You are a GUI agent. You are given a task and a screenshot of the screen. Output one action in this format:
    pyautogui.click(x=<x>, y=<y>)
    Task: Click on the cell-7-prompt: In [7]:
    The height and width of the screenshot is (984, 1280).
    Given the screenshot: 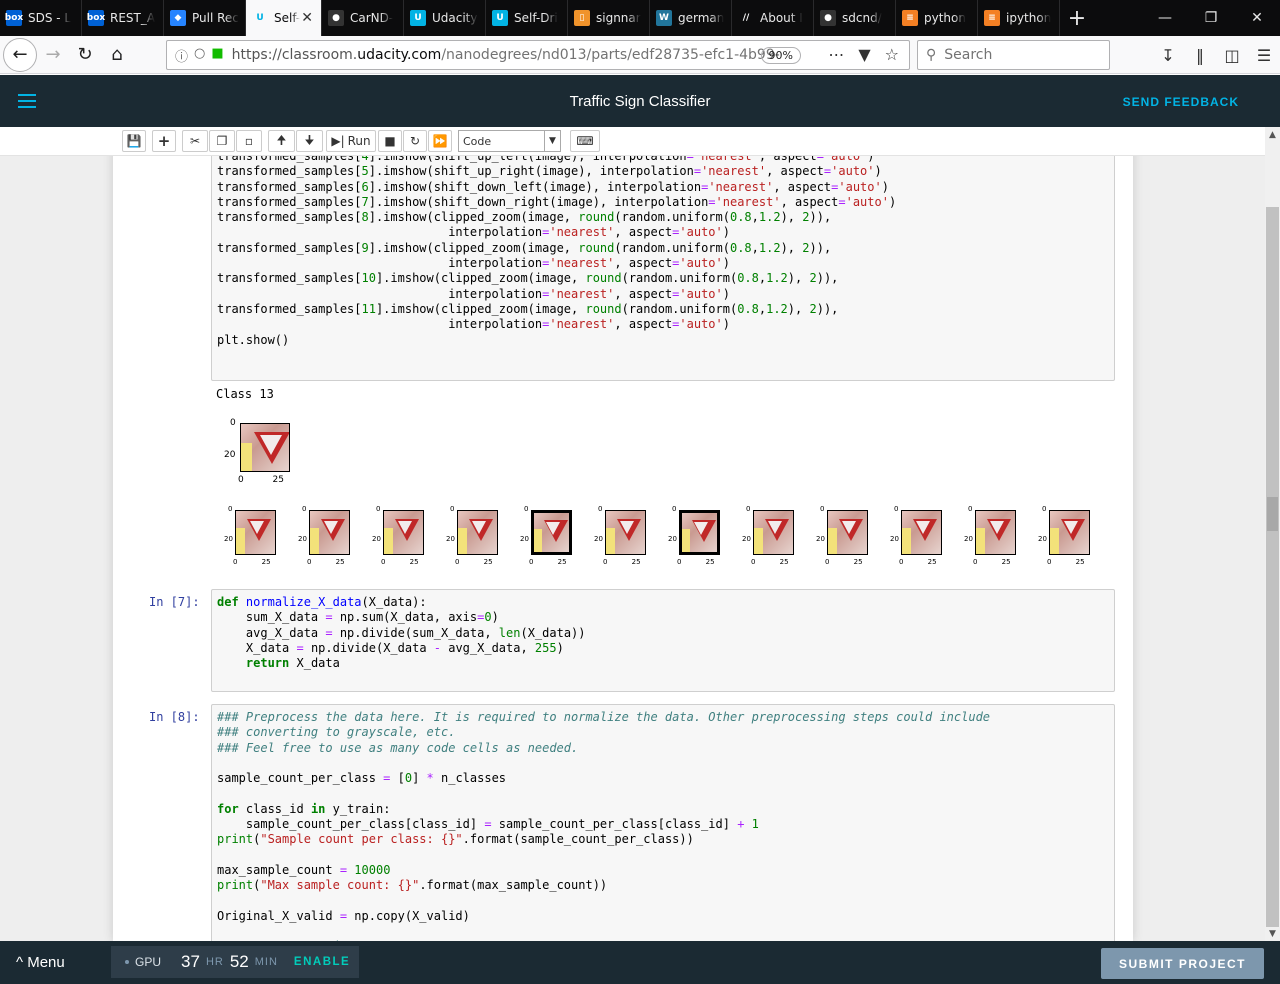 What is the action you would take?
    pyautogui.click(x=174, y=602)
    